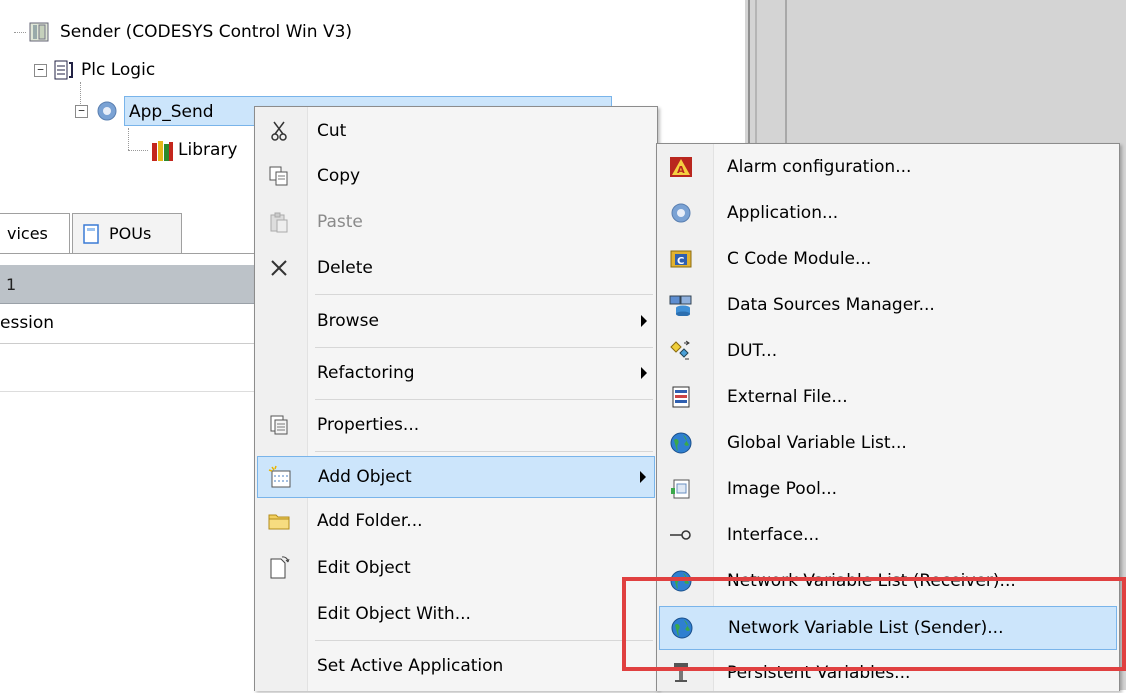  What do you see at coordinates (456, 373) in the screenshot?
I see `menu-item-refactoring: Refactoring` at bounding box center [456, 373].